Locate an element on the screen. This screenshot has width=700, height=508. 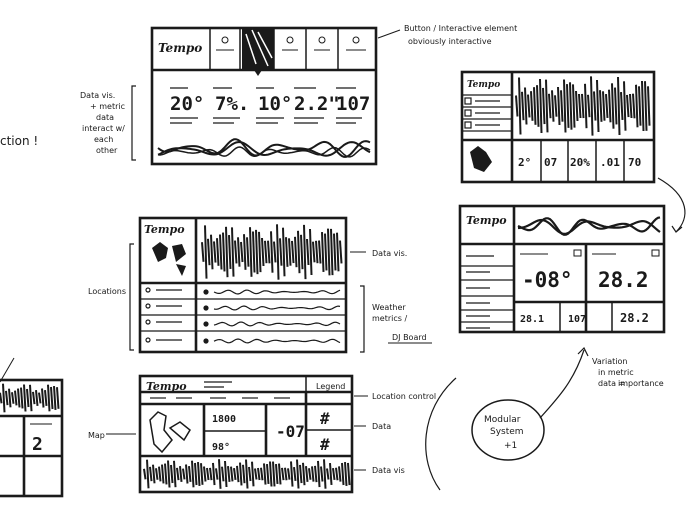
metric-3: 10° is located at coordinates (275, 104).